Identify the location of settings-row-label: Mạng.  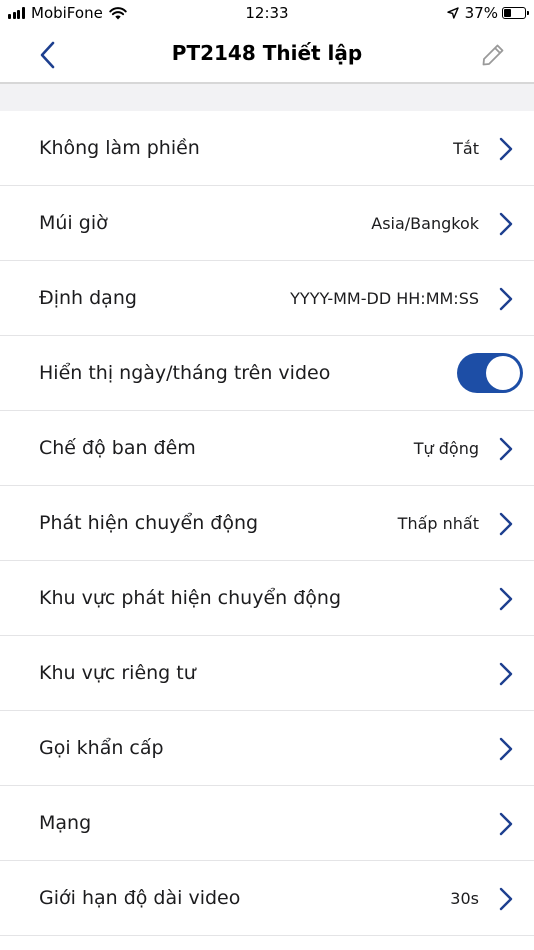
(65, 823).